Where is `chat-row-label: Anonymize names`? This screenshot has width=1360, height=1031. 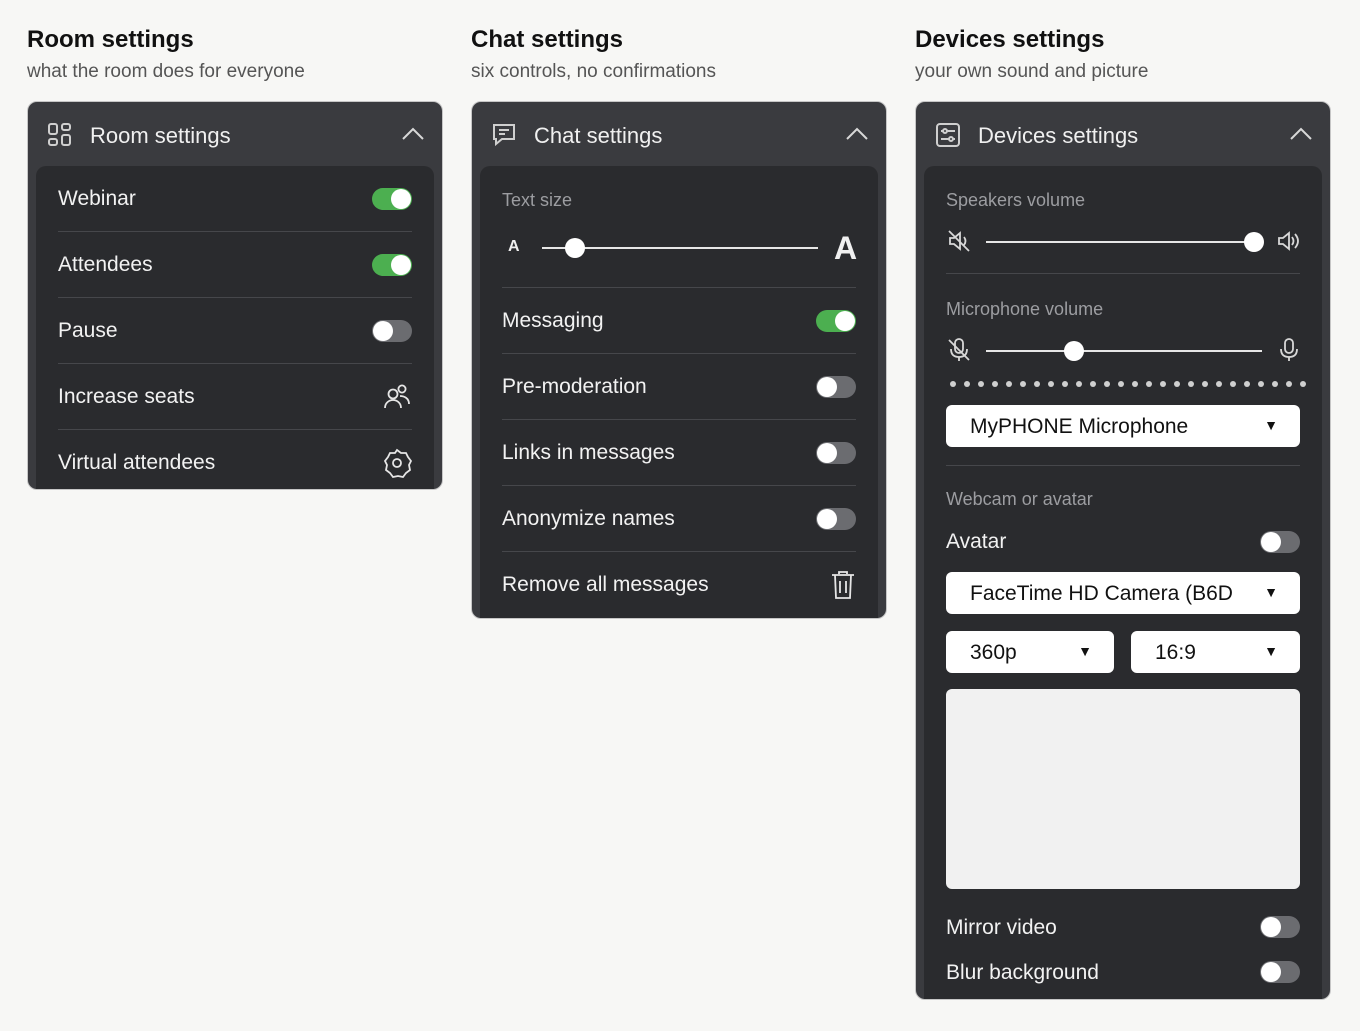 chat-row-label: Anonymize names is located at coordinates (588, 518).